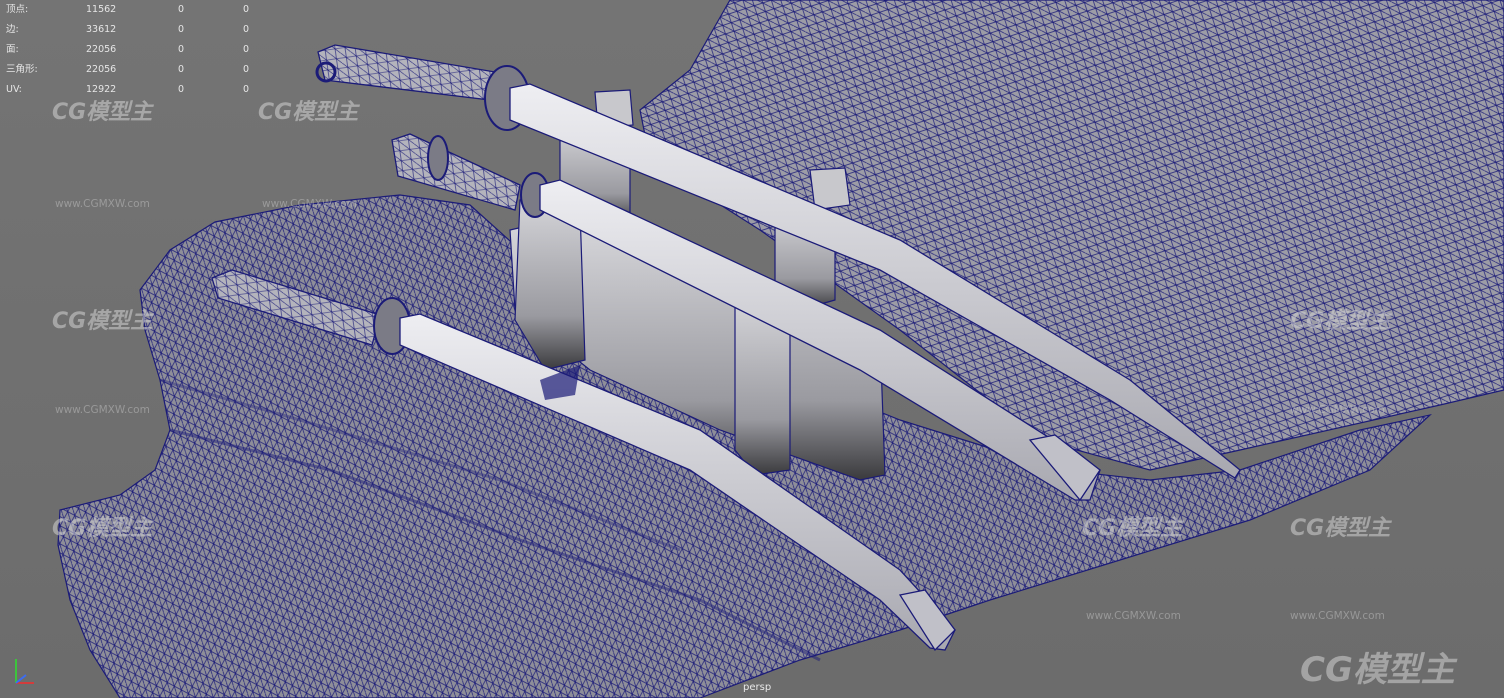 Image resolution: width=1504 pixels, height=698 pixels. Describe the element at coordinates (14, 89) in the screenshot. I see `hud-label: UV:` at that location.